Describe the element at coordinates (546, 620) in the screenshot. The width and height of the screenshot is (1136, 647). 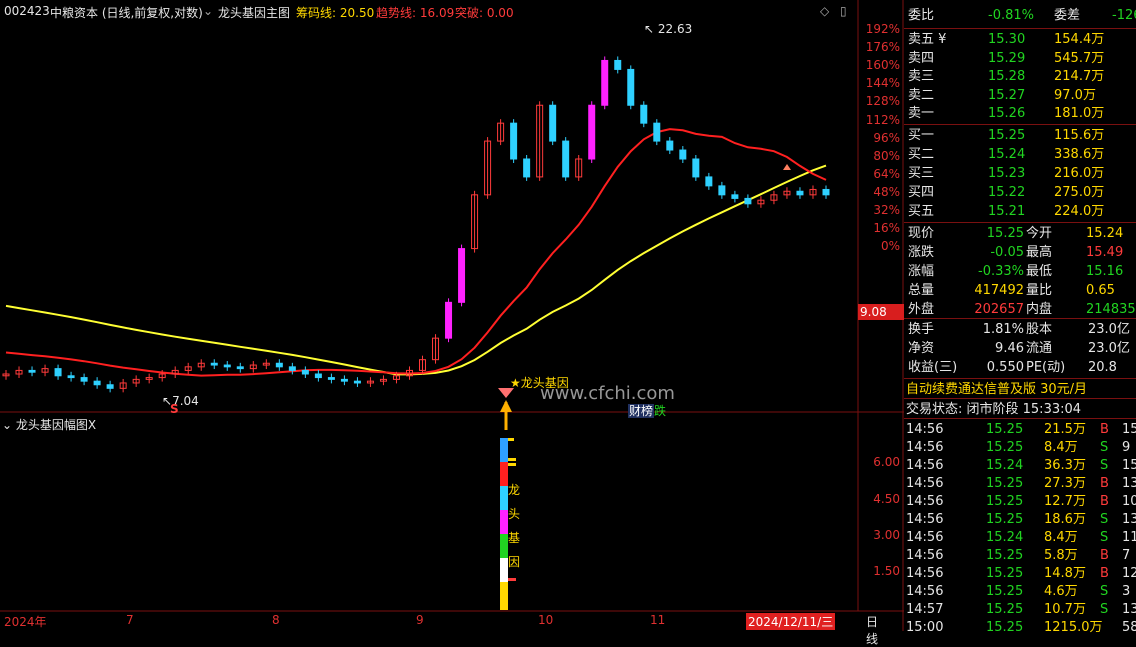
I see `x-label: 10` at that location.